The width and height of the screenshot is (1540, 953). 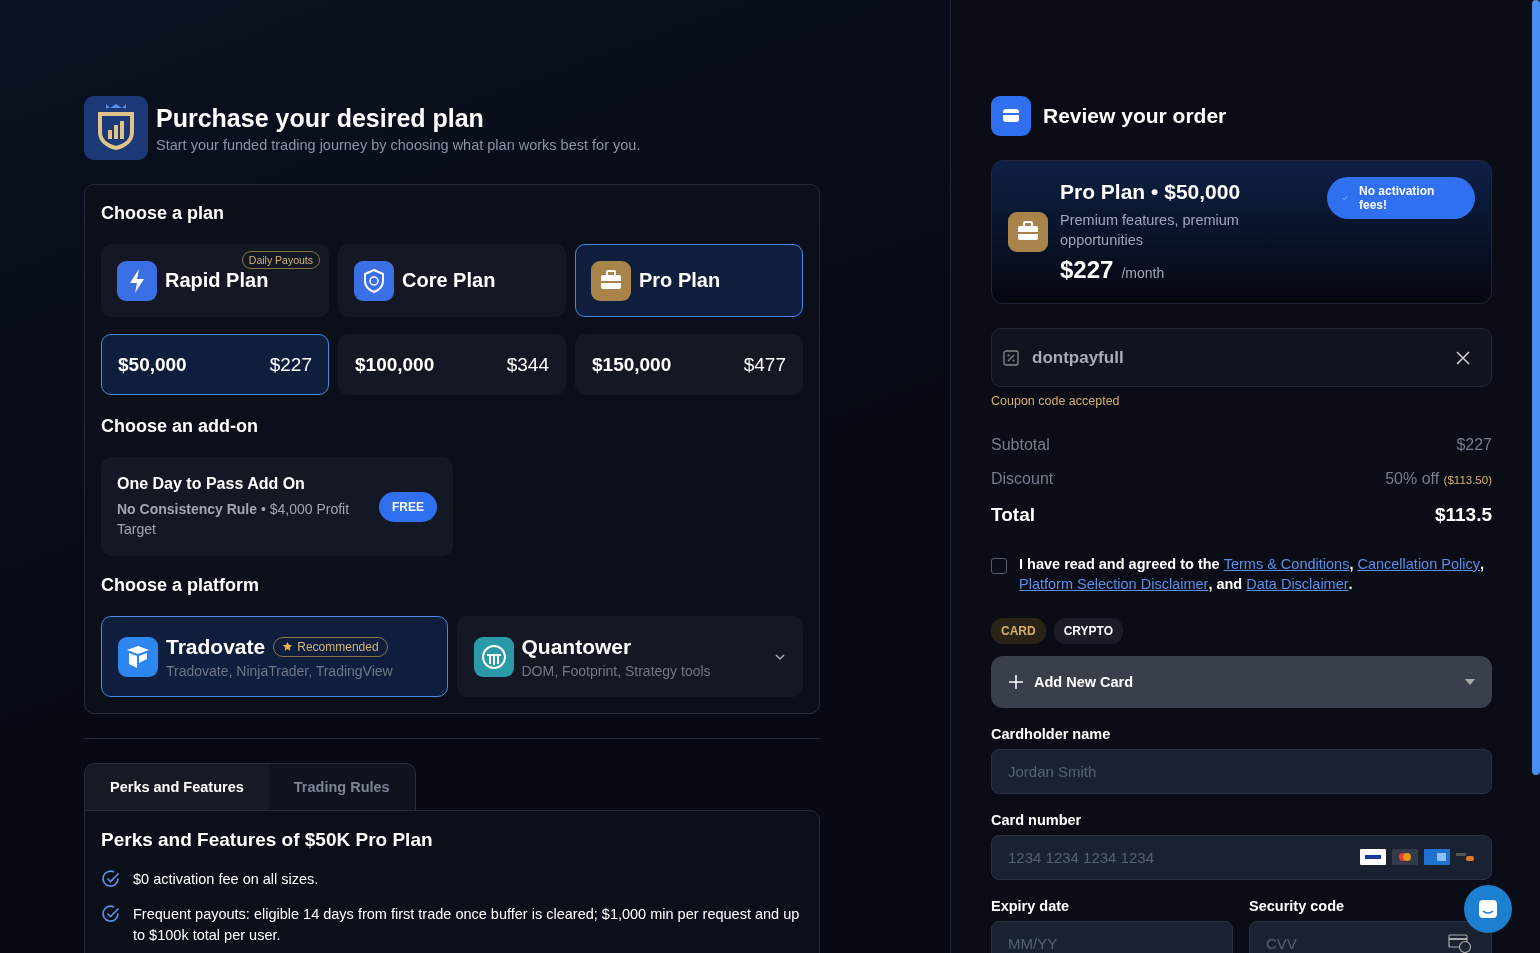 I want to click on summary-label: Discount, so click(x=1022, y=479).